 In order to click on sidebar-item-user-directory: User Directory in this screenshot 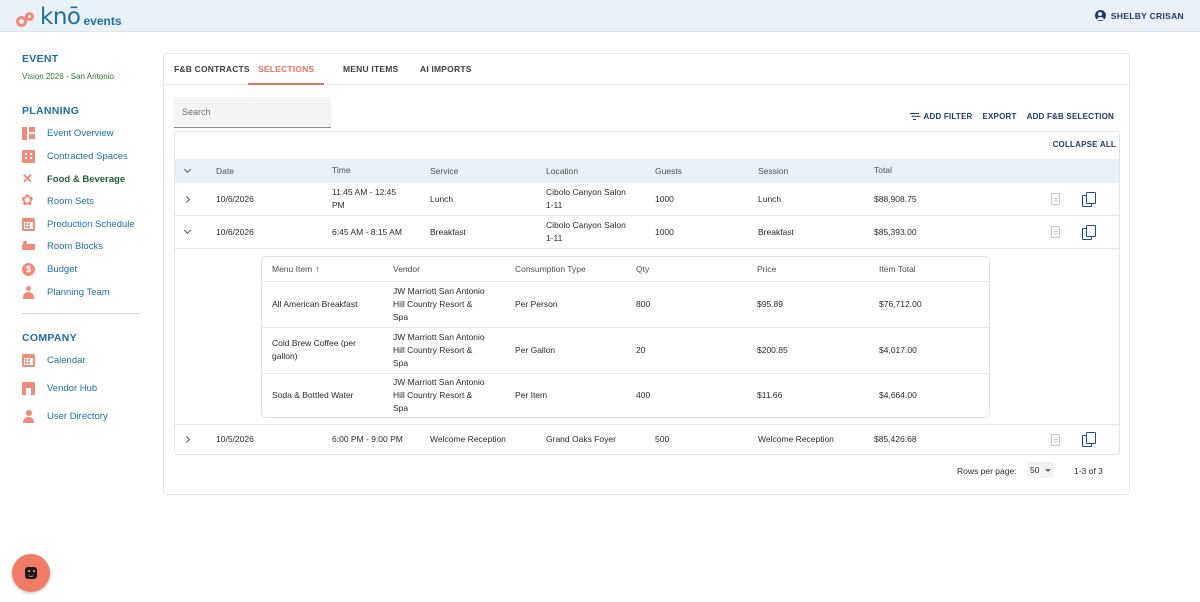, I will do `click(87, 416)`.